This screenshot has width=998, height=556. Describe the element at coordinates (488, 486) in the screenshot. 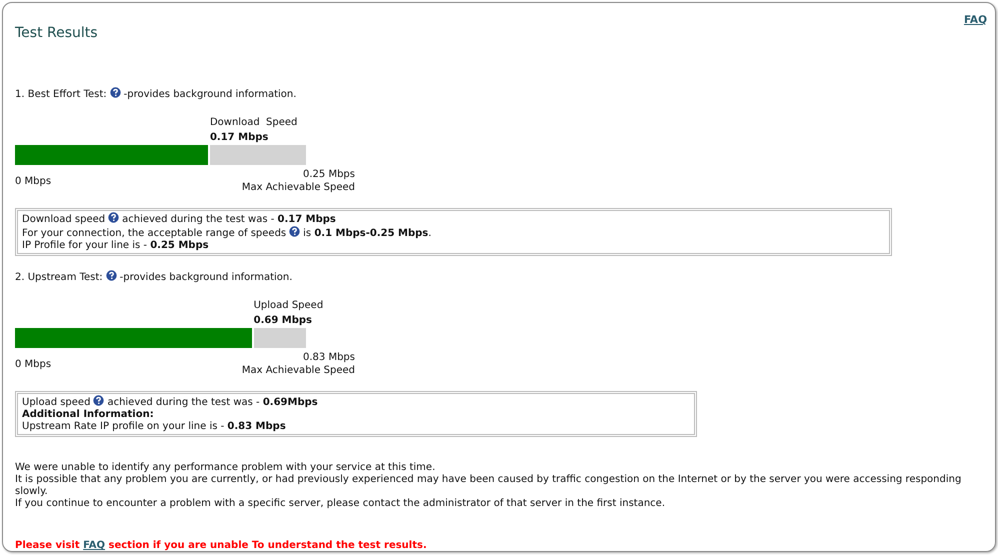

I see `summary-text: It is possible that any problem you are currently, or had previously experienced may have been caused by traffic congestion on the Internet or by the server you were accessing responding slowly.` at that location.